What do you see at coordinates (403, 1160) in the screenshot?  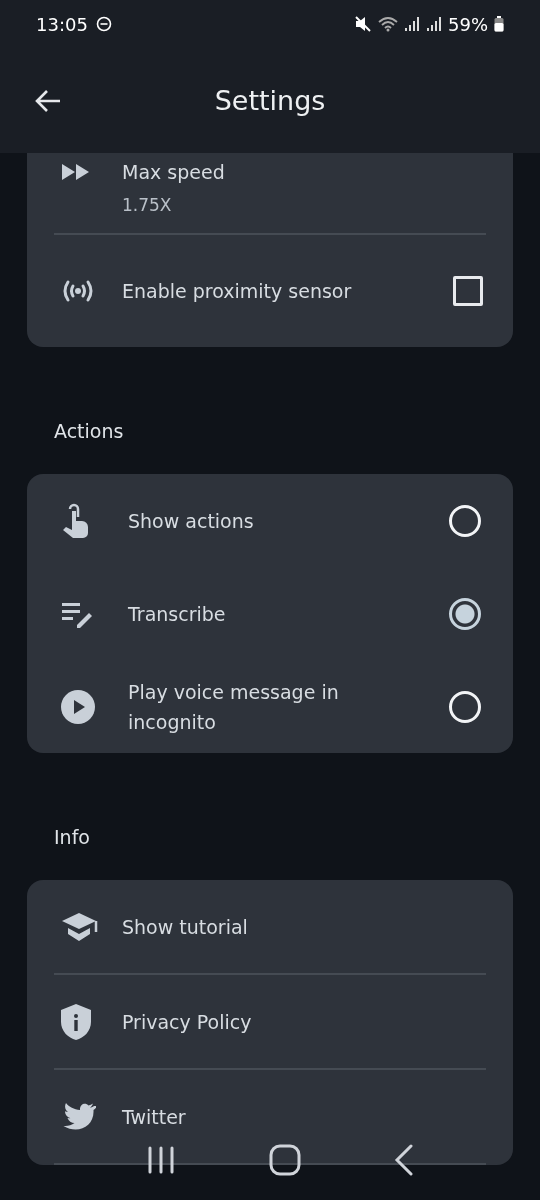 I see `back-icon` at bounding box center [403, 1160].